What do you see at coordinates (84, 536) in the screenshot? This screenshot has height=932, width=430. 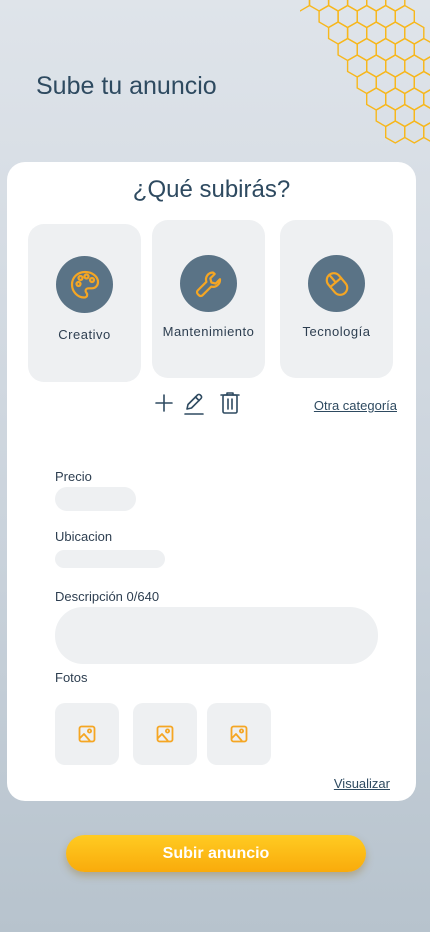 I see `location-label: Ubicacion` at bounding box center [84, 536].